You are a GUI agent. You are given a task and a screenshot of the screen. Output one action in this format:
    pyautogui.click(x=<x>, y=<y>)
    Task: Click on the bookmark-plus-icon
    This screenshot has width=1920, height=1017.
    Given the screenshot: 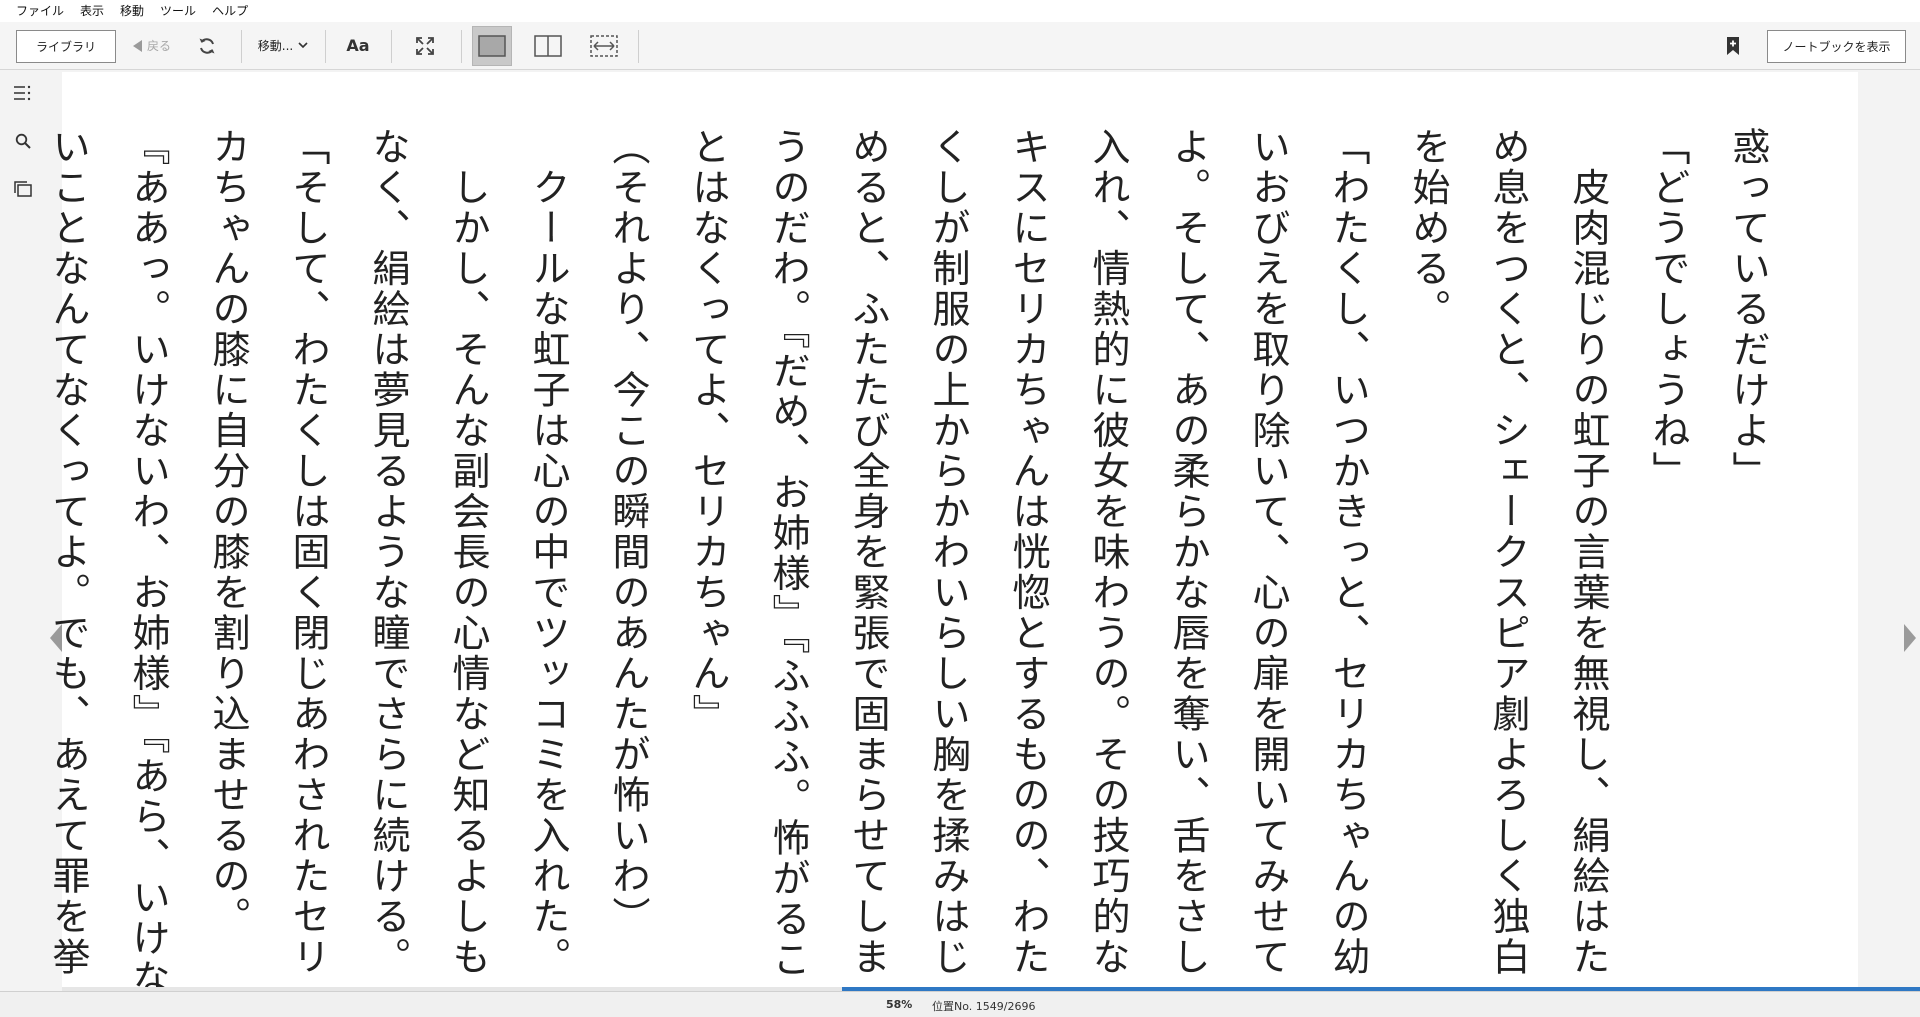 What is the action you would take?
    pyautogui.click(x=1733, y=45)
    